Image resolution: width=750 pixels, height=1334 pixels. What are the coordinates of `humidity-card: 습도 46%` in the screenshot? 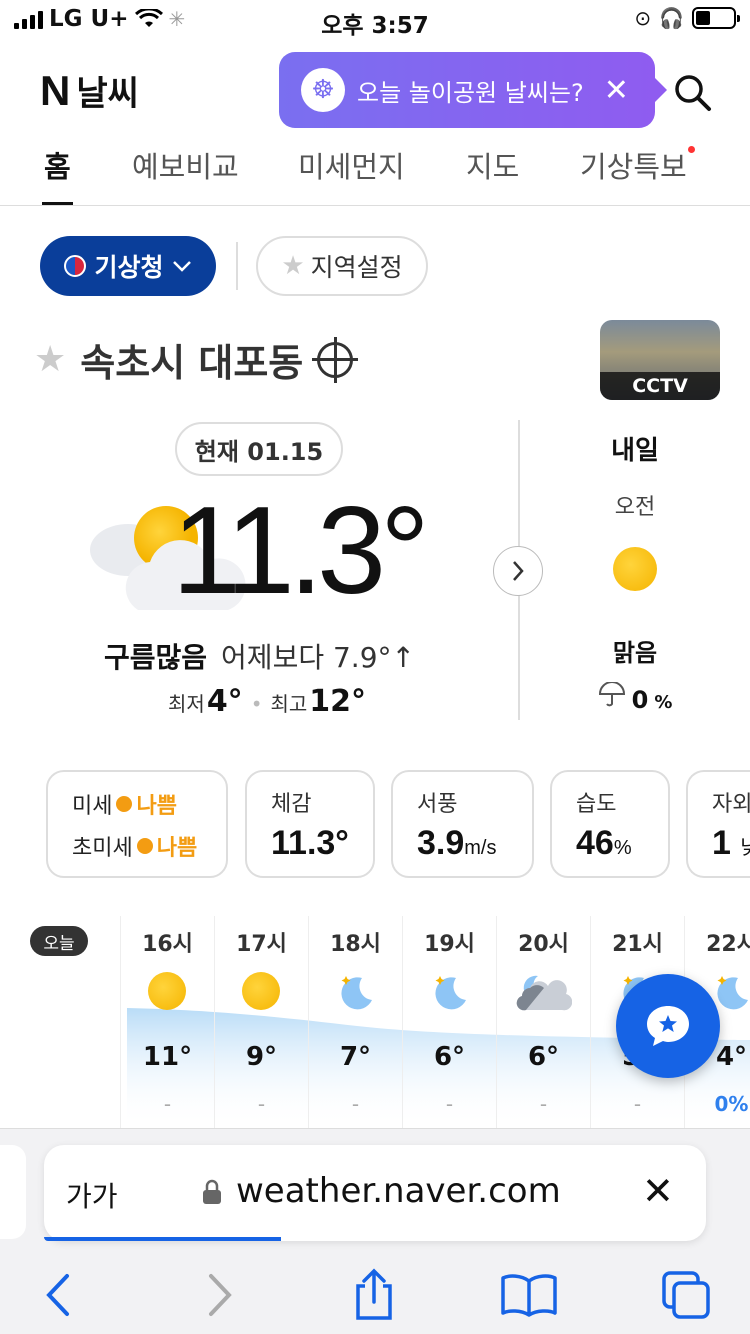 It's located at (610, 824).